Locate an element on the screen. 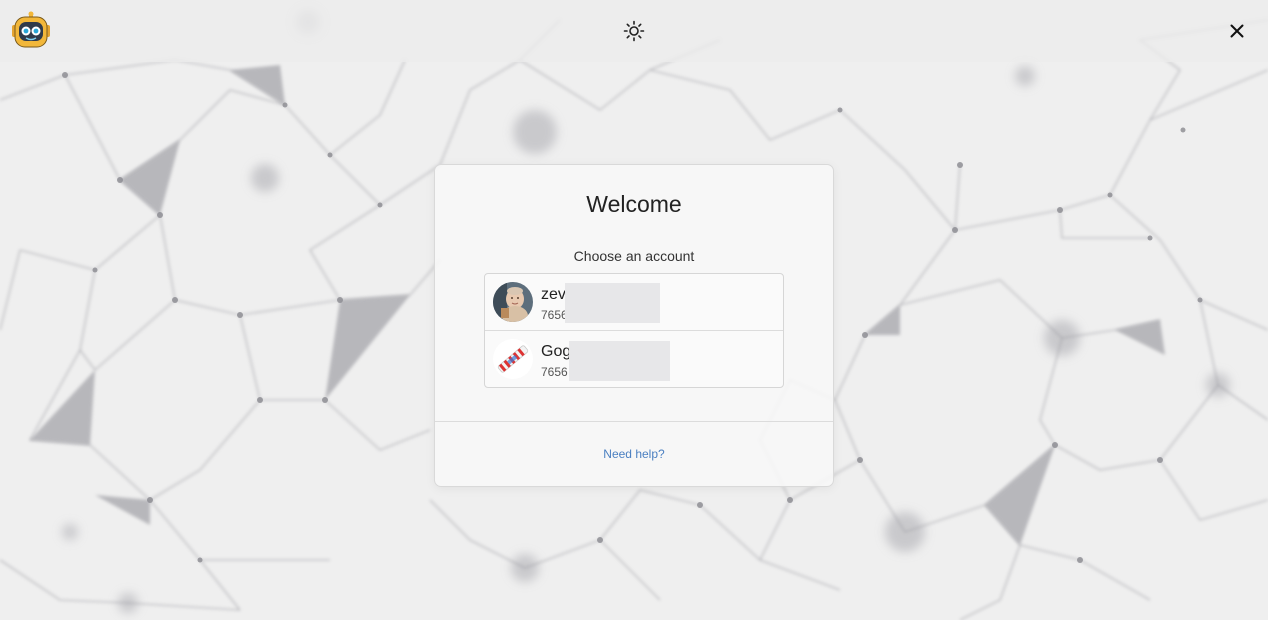  need-help-link: Need help? is located at coordinates (634, 454).